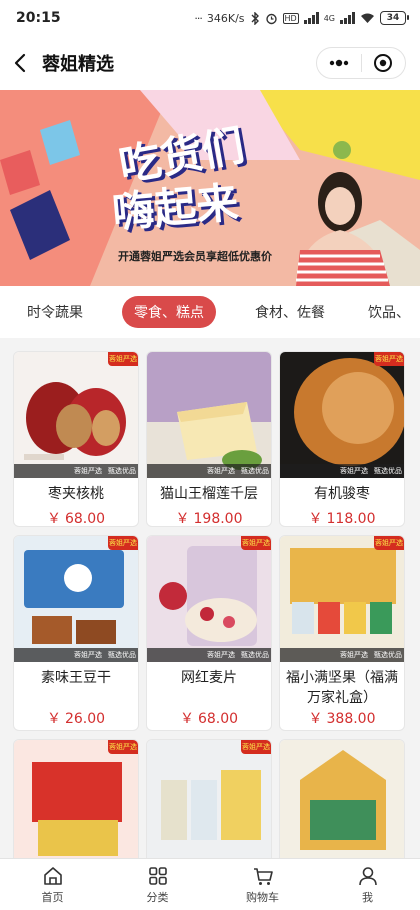  I want to click on hd-badge: HD, so click(290, 18).